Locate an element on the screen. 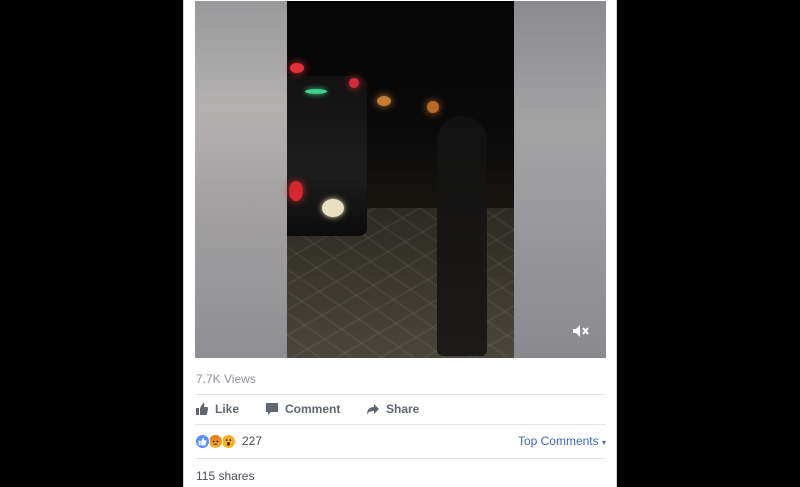 This screenshot has height=487, width=800. mute-icon is located at coordinates (581, 332).